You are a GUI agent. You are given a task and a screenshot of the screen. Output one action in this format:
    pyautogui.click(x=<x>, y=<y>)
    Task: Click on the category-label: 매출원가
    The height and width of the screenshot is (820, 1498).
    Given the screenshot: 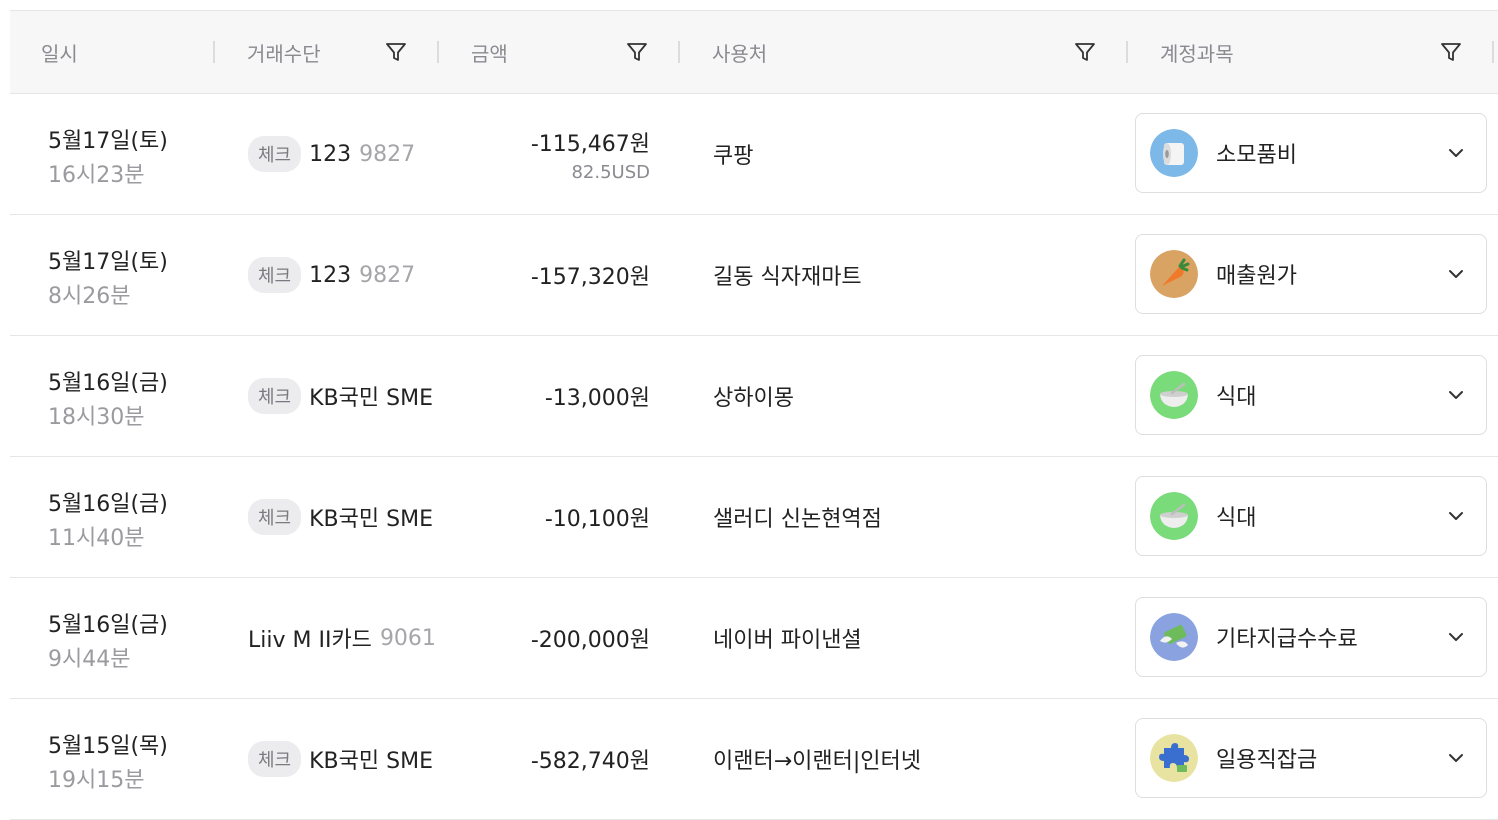 What is the action you would take?
    pyautogui.click(x=1256, y=276)
    